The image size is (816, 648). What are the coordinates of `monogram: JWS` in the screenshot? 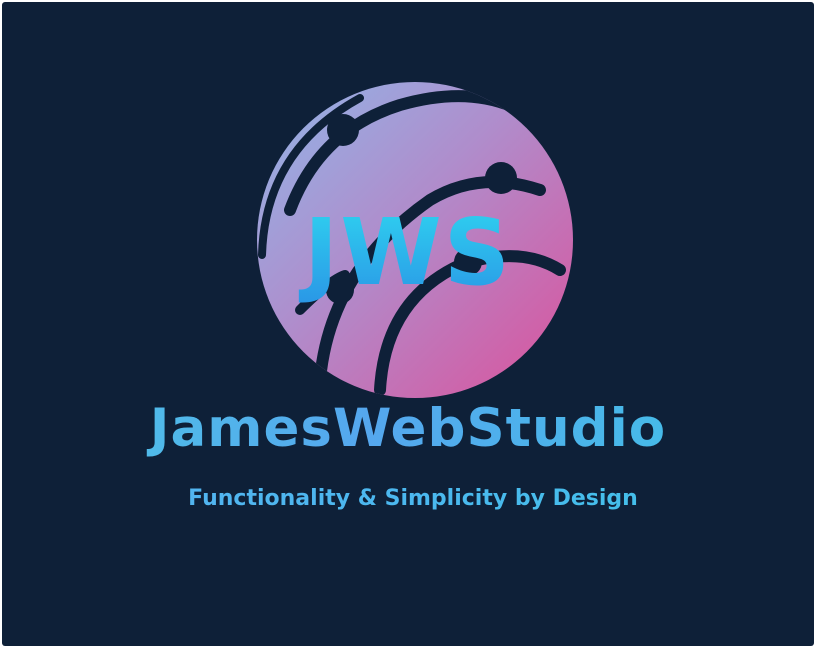 It's located at (405, 252).